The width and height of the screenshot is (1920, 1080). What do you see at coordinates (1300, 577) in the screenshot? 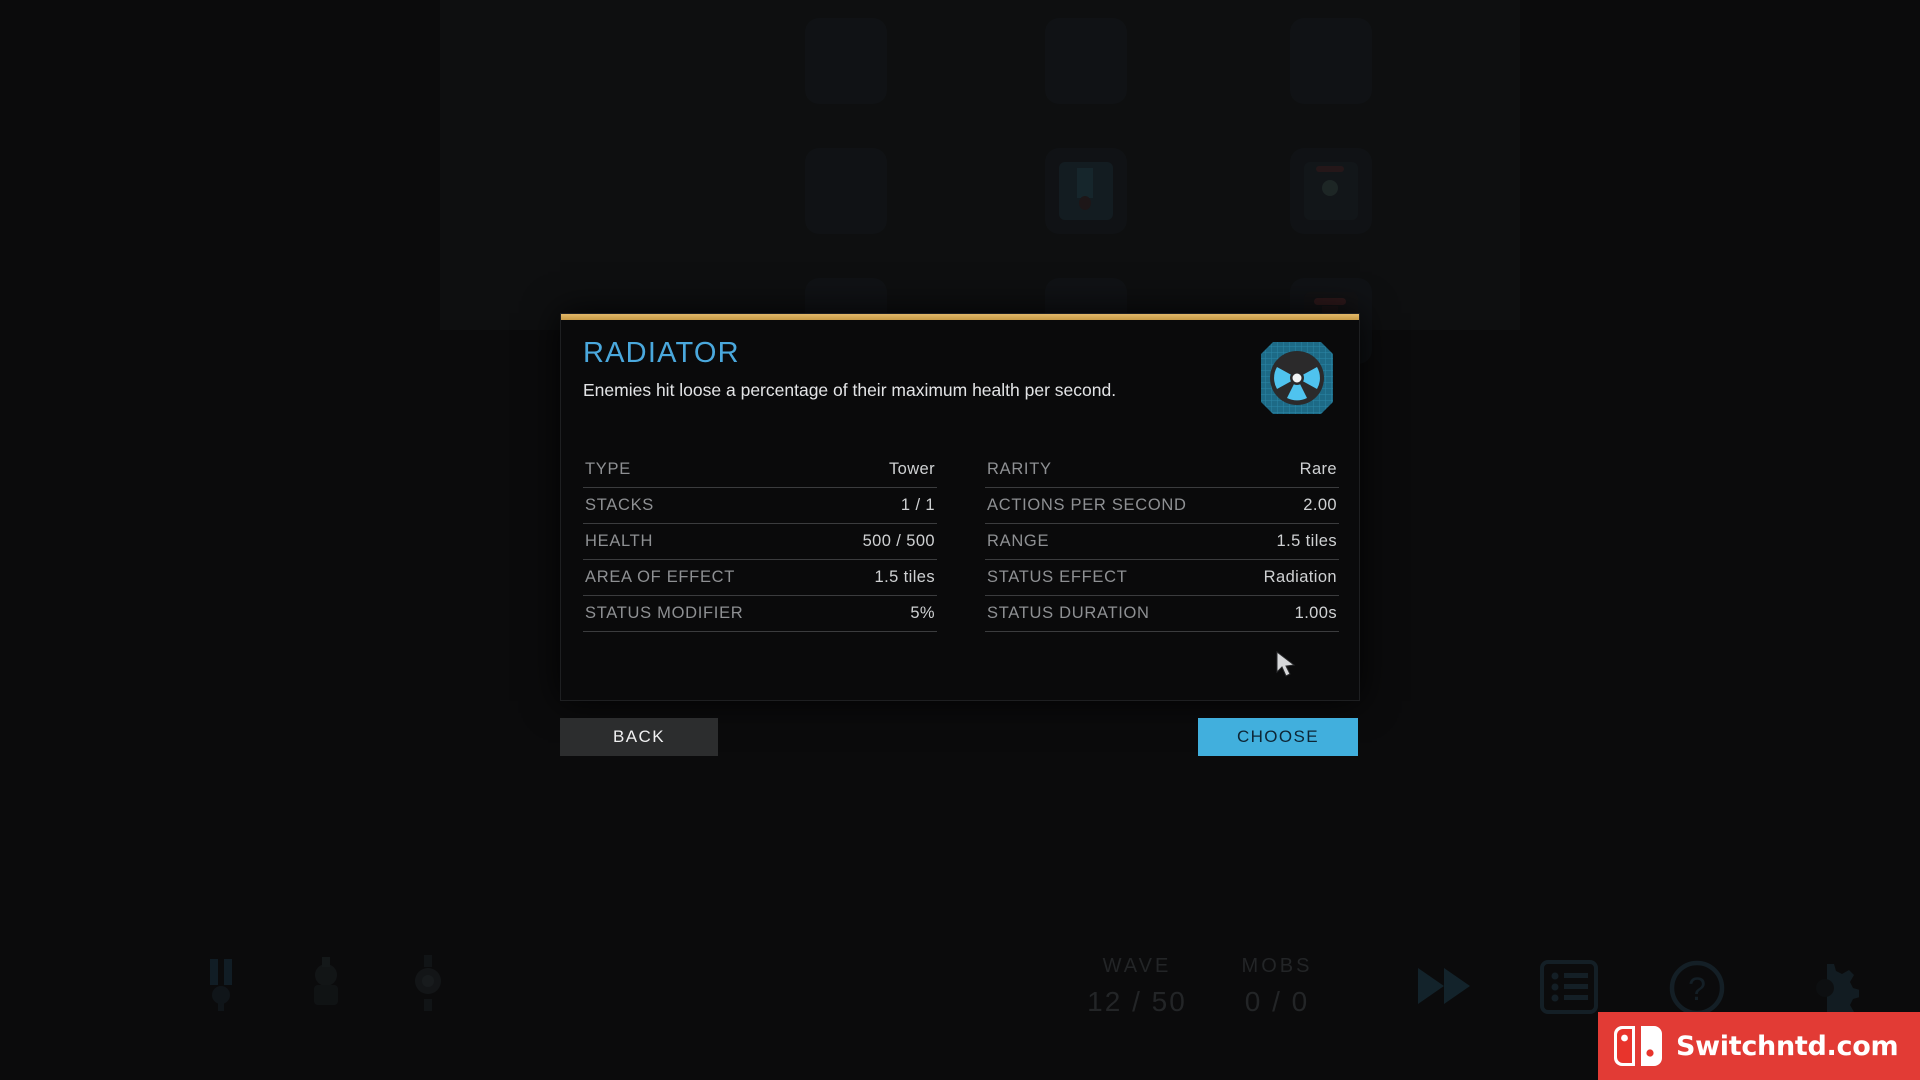
I see `stat-value: Radiation` at bounding box center [1300, 577].